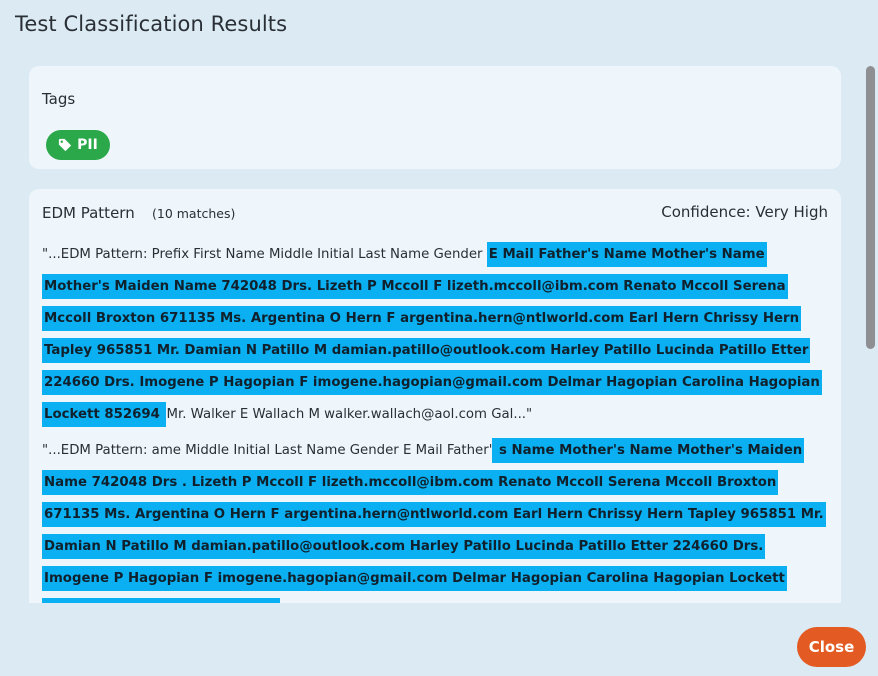 This screenshot has height=676, width=878. What do you see at coordinates (831, 647) in the screenshot?
I see `close-button: Close` at bounding box center [831, 647].